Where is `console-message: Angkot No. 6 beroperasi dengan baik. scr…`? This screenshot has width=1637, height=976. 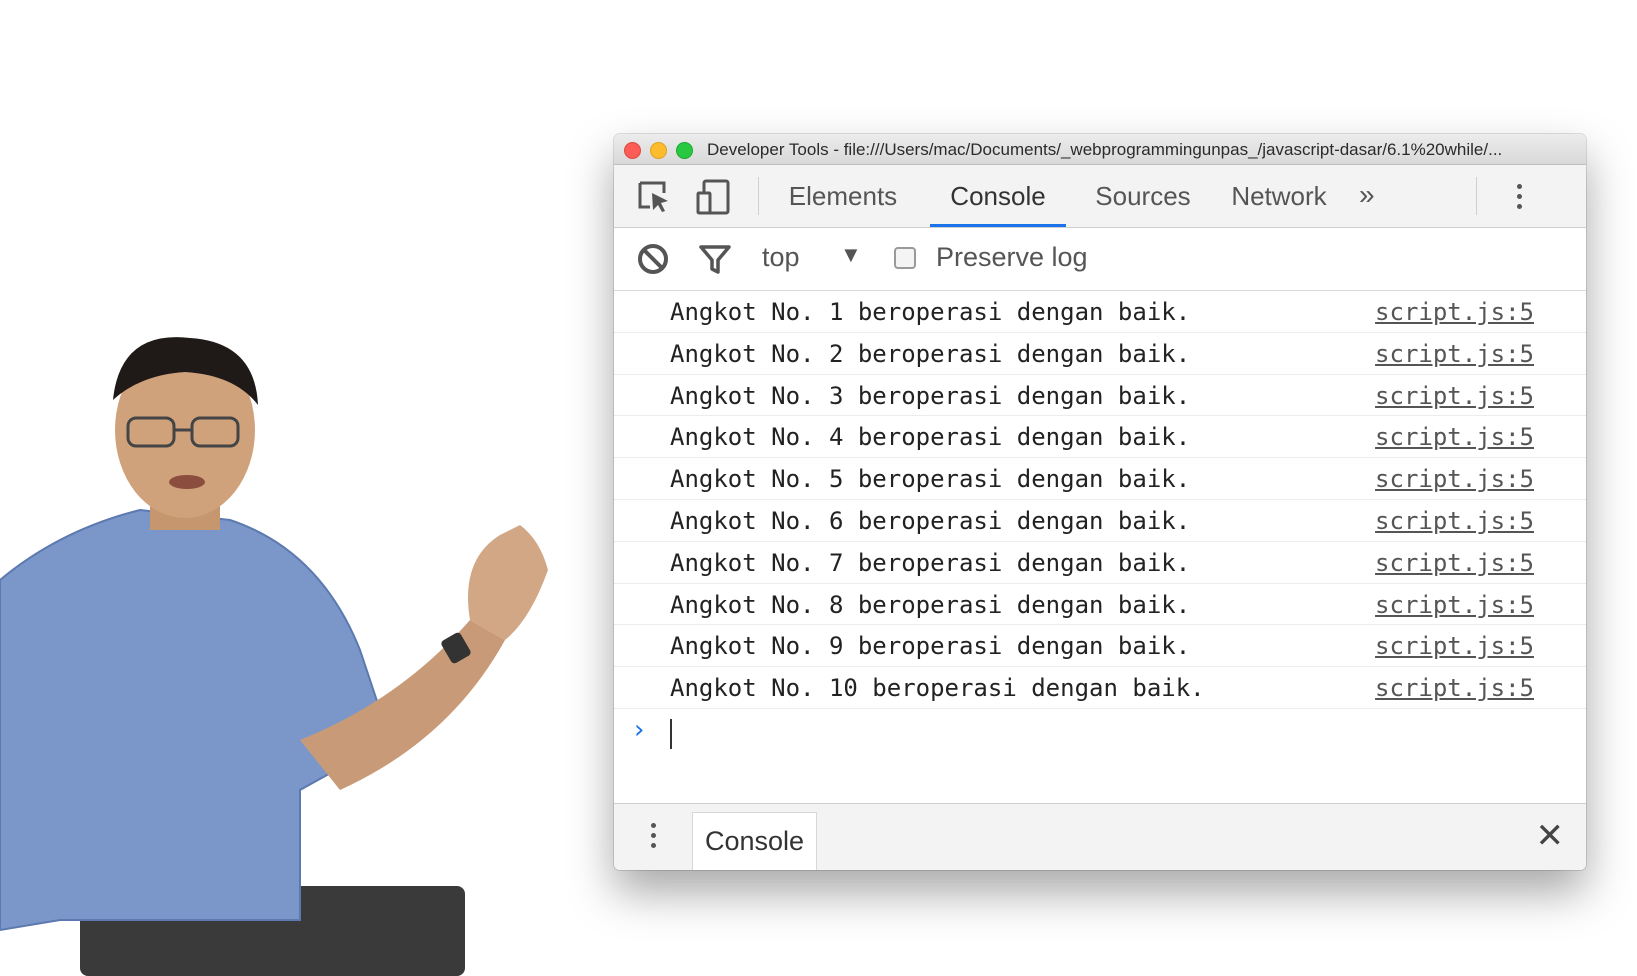
console-message: Angkot No. 6 beroperasi dengan baik. scr… is located at coordinates (1100, 521).